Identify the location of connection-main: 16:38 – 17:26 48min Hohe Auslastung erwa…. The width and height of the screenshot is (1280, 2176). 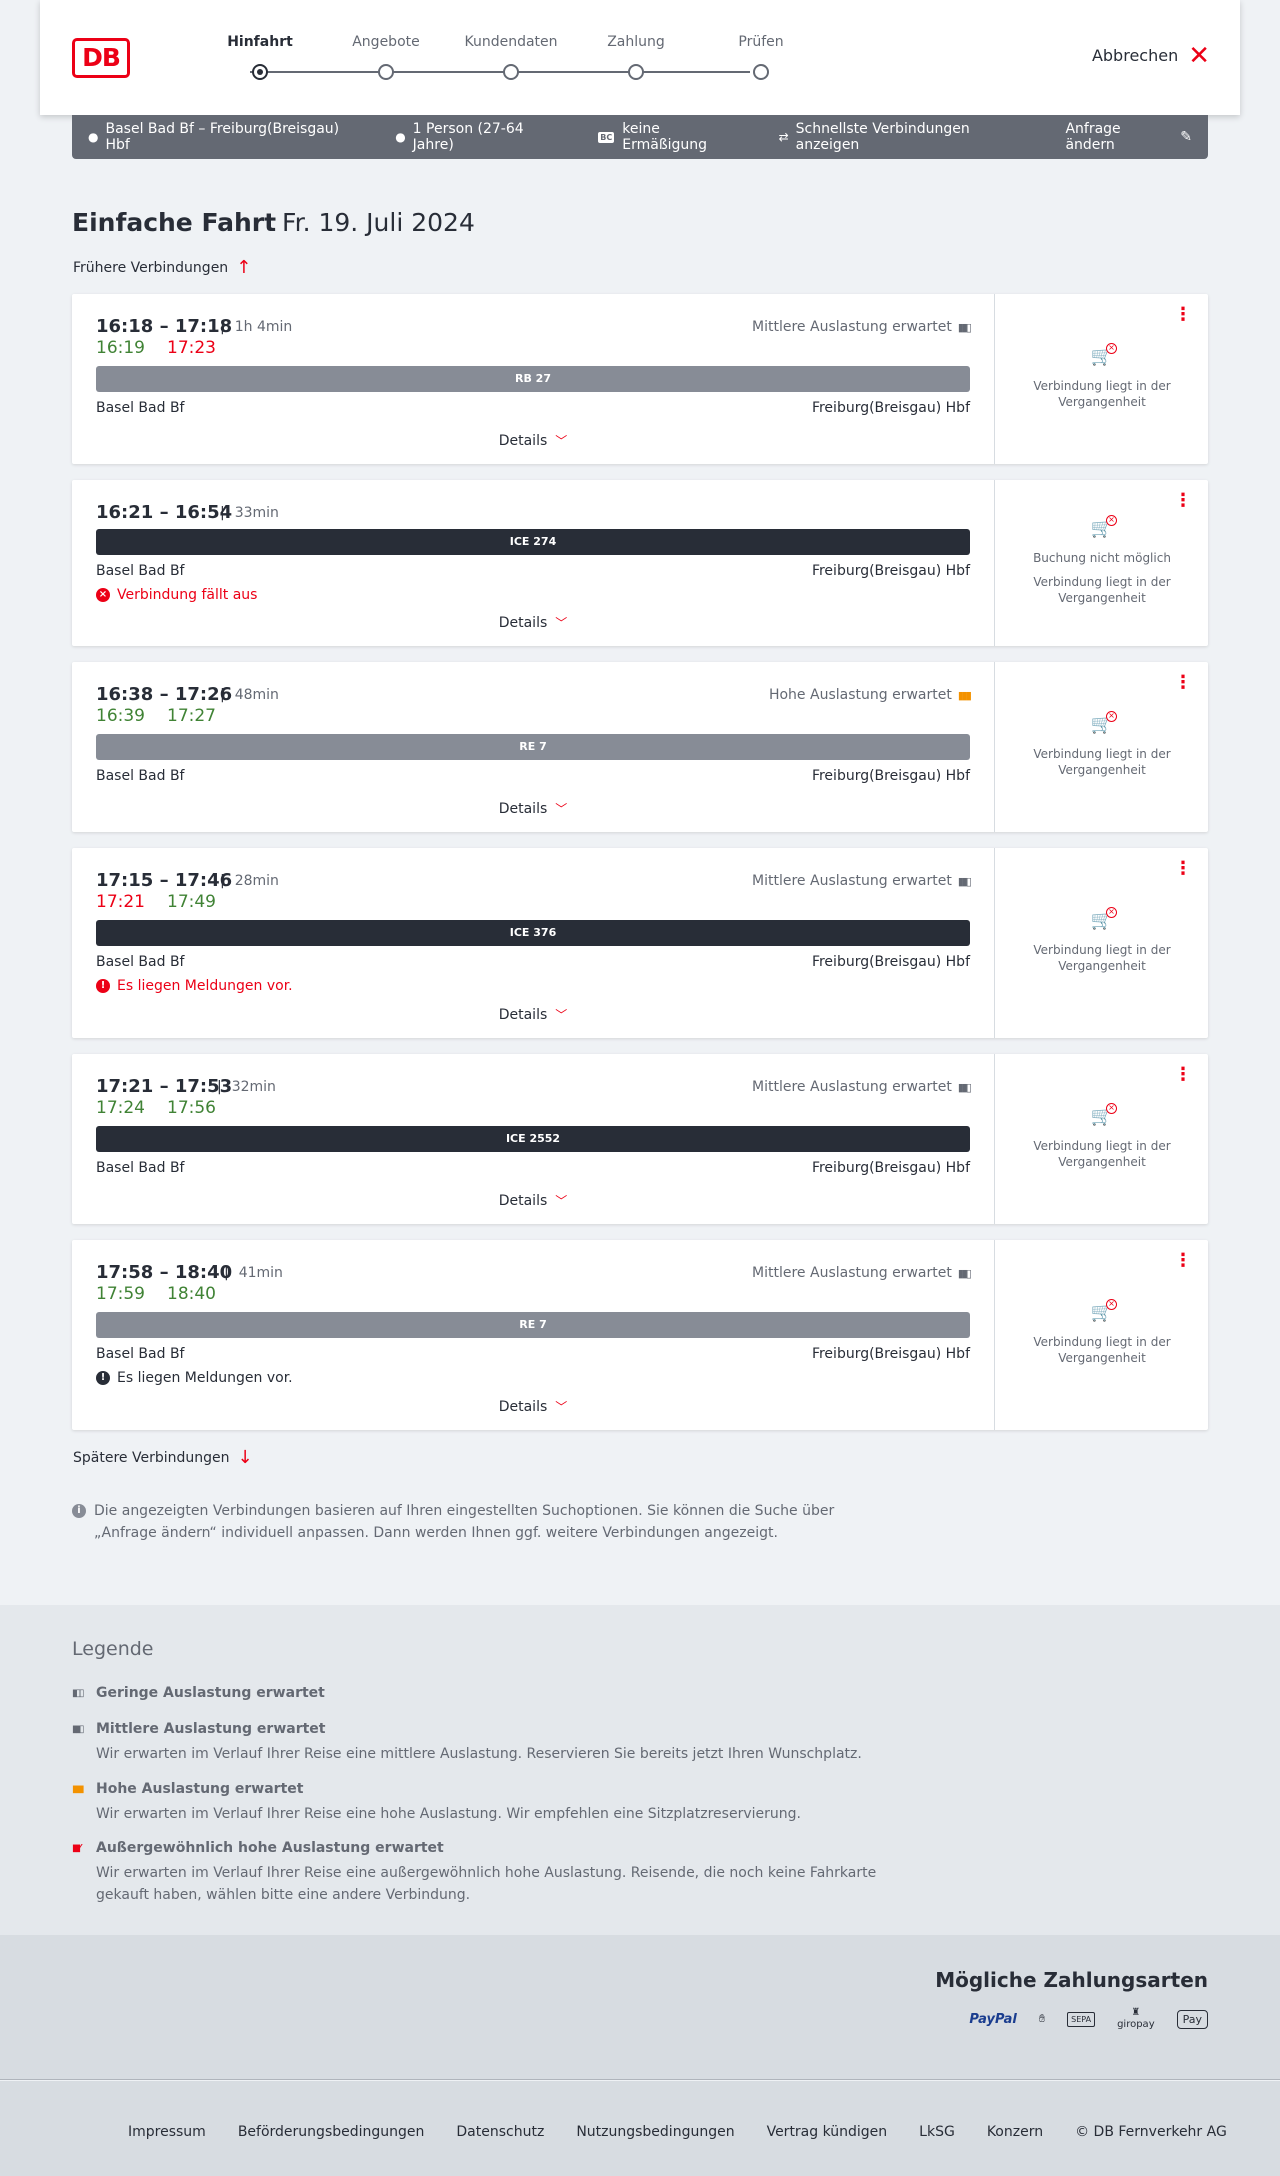
(533, 747).